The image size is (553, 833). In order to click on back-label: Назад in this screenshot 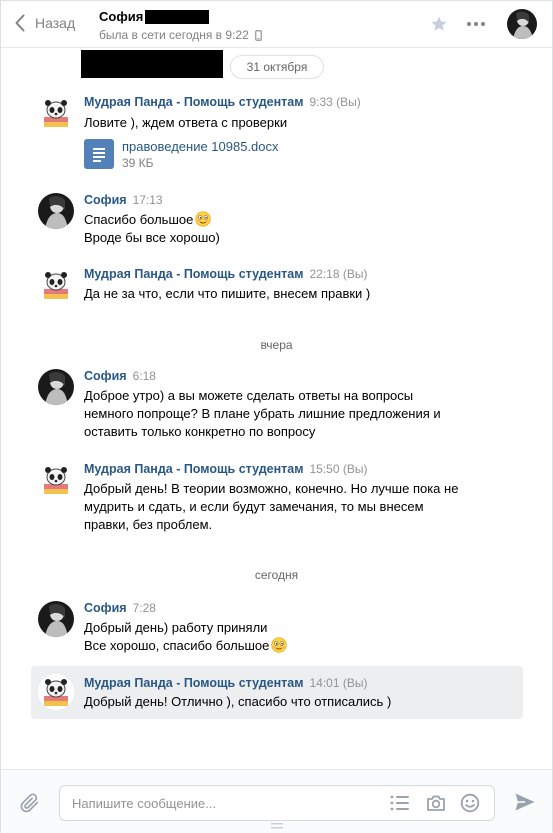, I will do `click(55, 23)`.